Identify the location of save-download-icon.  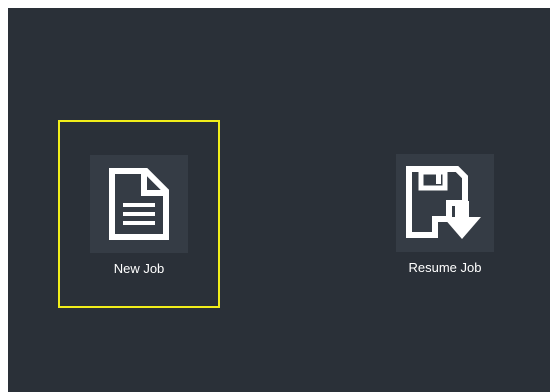
(443, 202).